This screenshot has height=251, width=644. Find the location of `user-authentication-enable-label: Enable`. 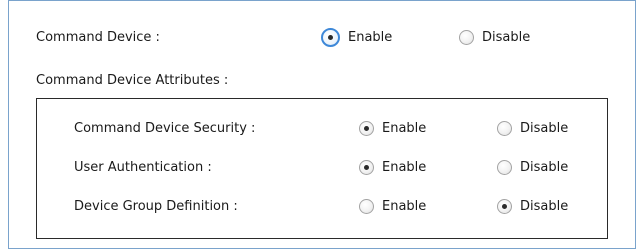

user-authentication-enable-label: Enable is located at coordinates (404, 167).